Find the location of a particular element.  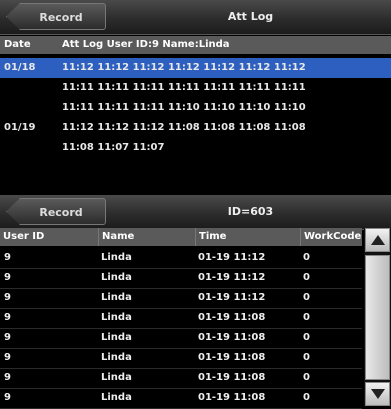

record-scrollbar is located at coordinates (377, 317).